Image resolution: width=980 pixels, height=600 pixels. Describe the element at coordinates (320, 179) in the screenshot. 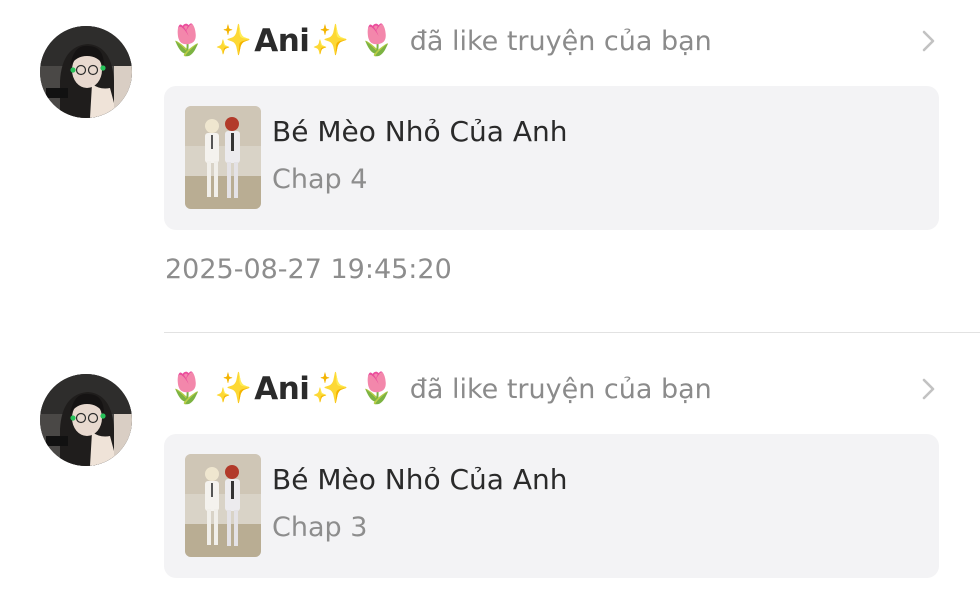

I see `story-chapter: Chap 4` at that location.